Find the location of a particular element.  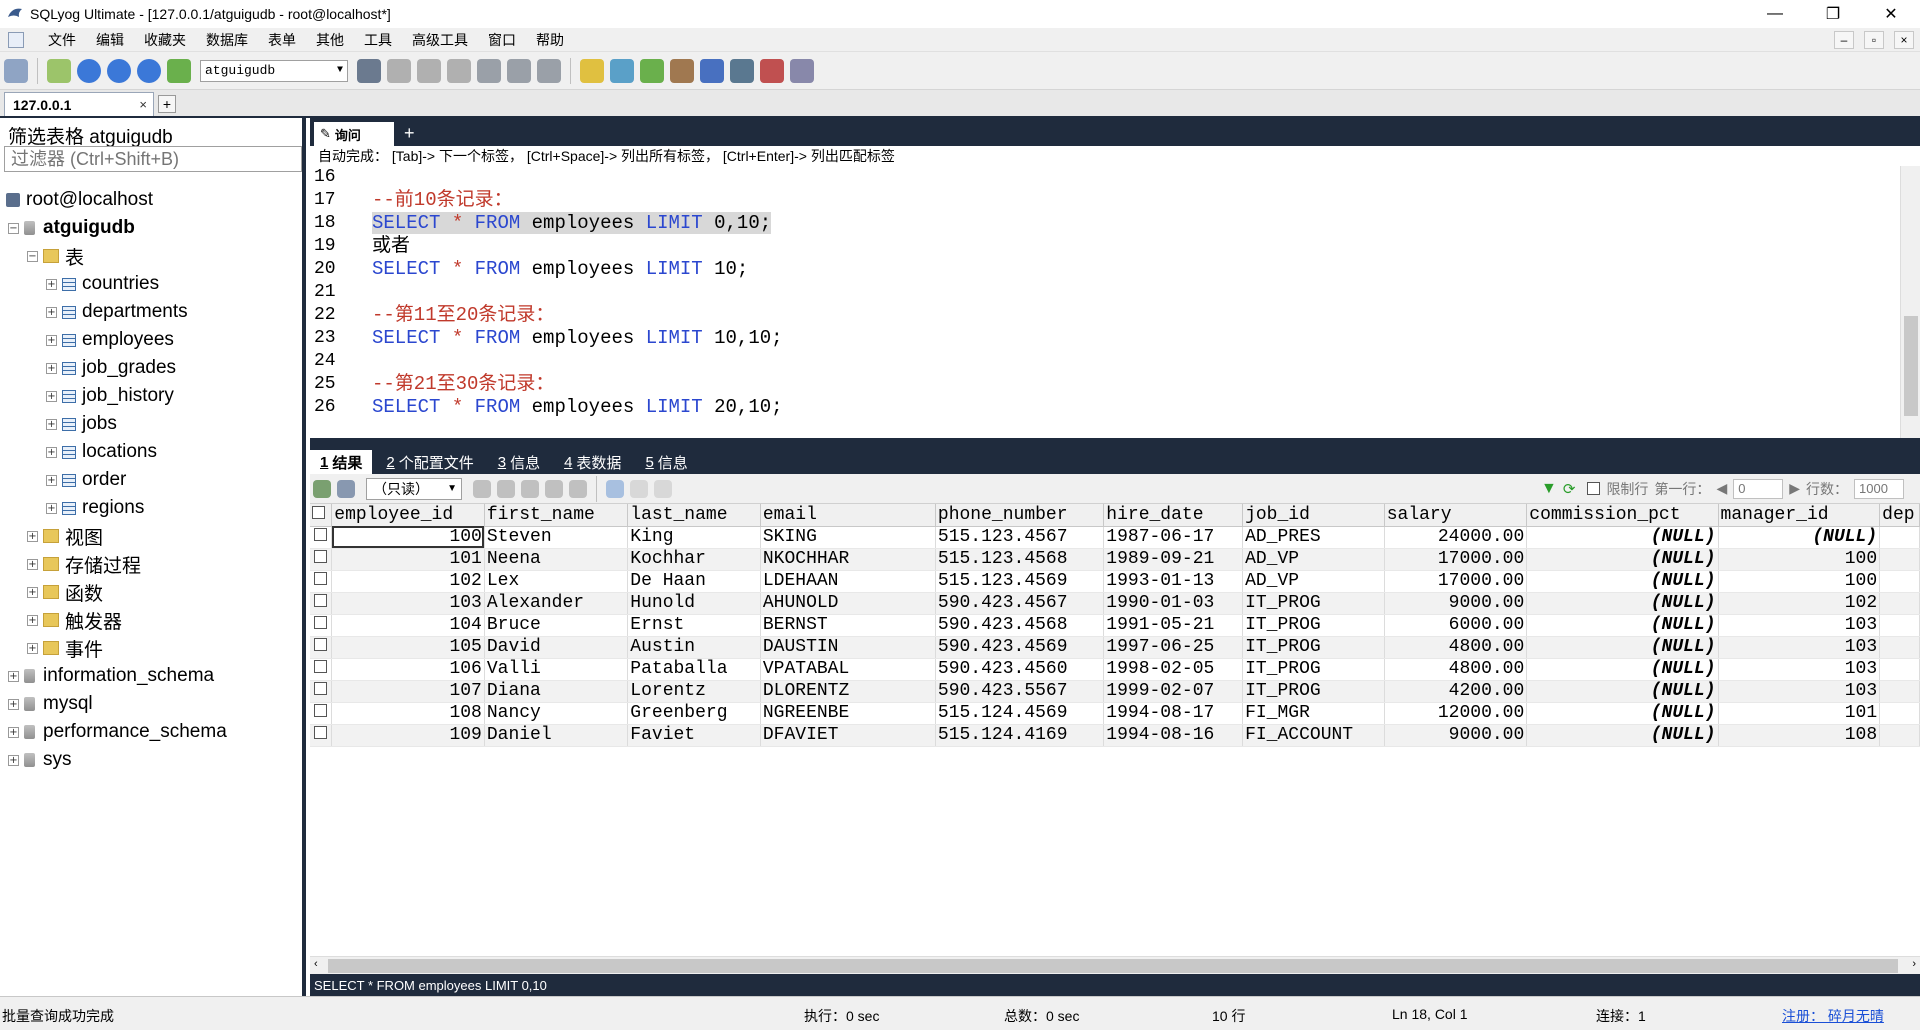

tab-messages: 3 信息 is located at coordinates (519, 462).